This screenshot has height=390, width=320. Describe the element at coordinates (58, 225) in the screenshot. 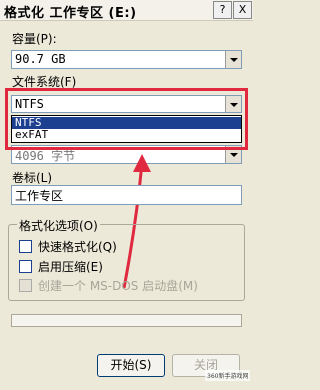

I see `format-options-title: 格式化选项(O)` at that location.